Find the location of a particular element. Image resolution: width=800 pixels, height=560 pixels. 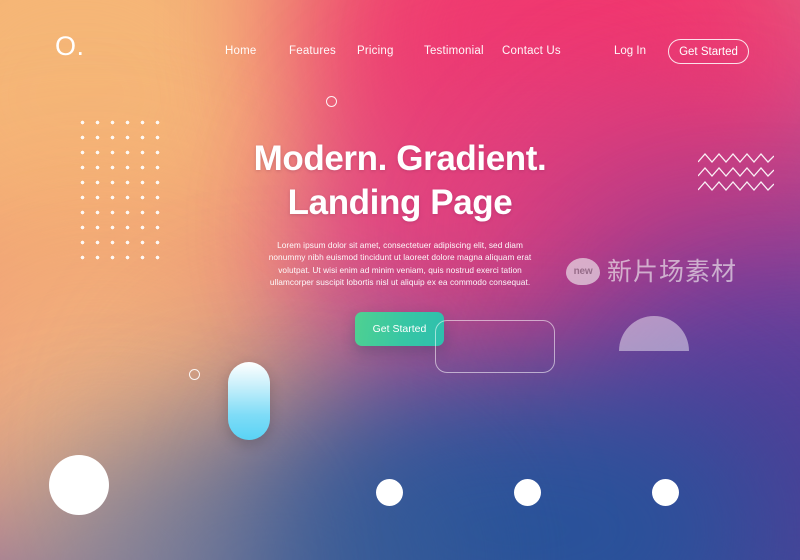

headline-line-1: Modern. Gradient. is located at coordinates (400, 158).